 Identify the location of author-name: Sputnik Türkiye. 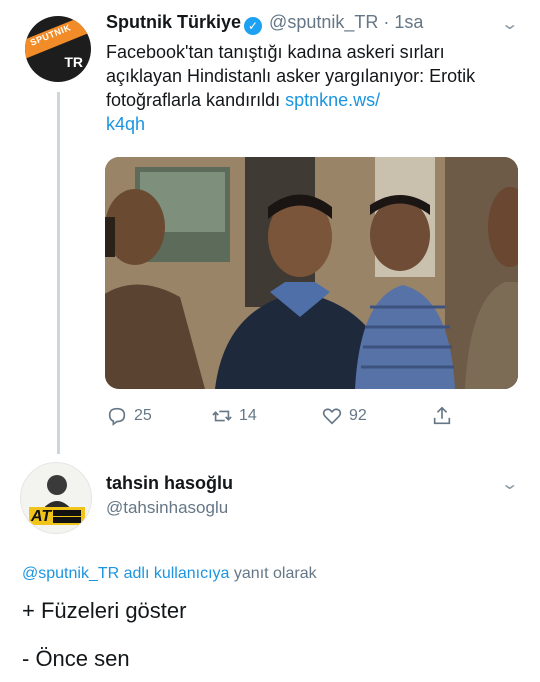
(173, 22).